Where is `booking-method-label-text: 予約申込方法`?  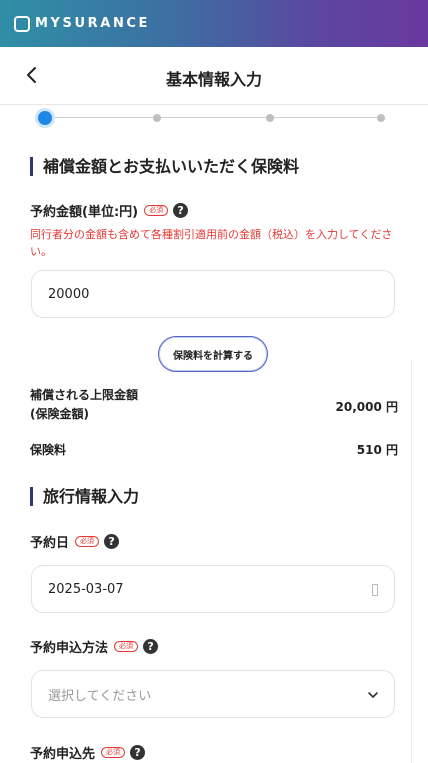
booking-method-label-text: 予約申込方法 is located at coordinates (69, 648).